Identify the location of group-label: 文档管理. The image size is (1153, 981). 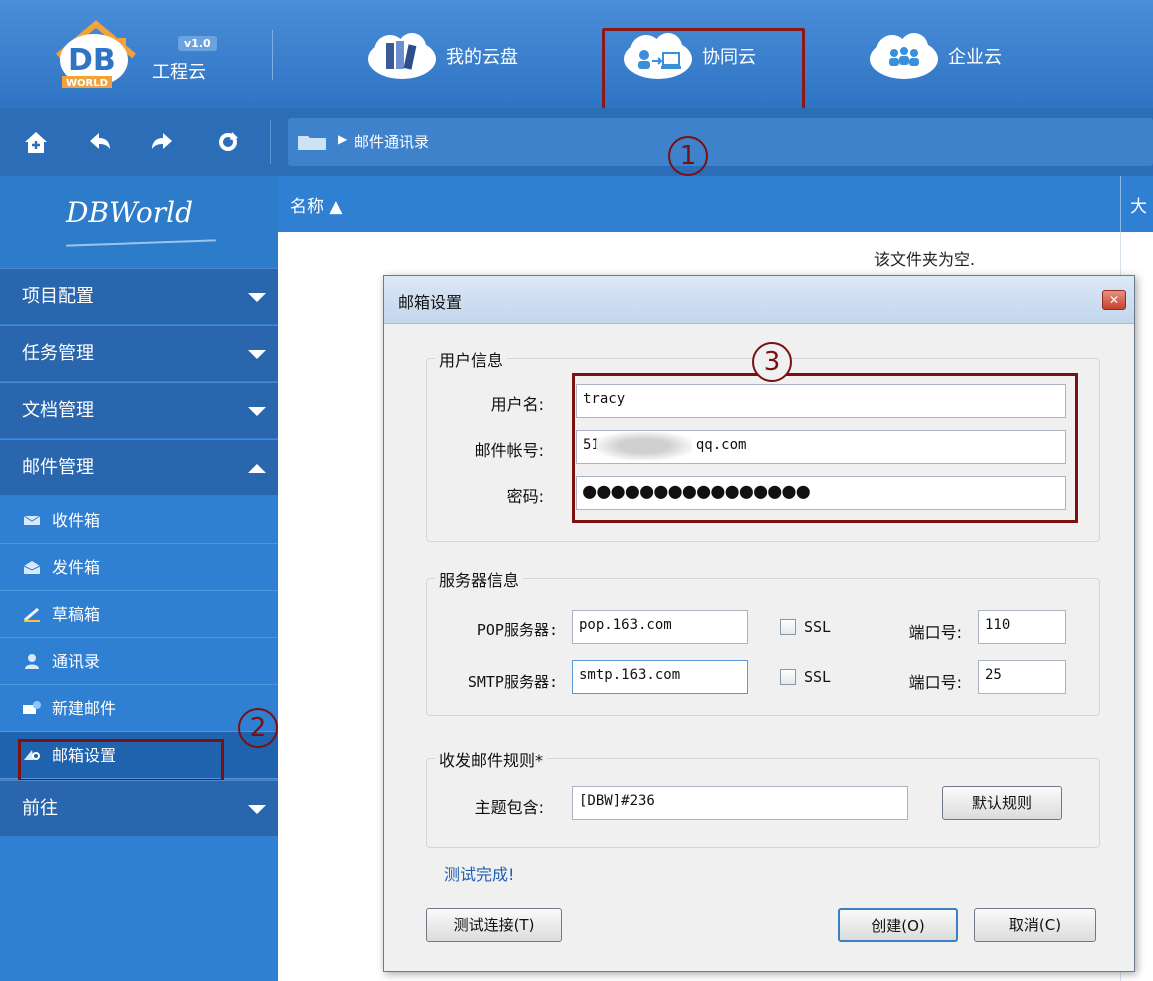
(58, 410).